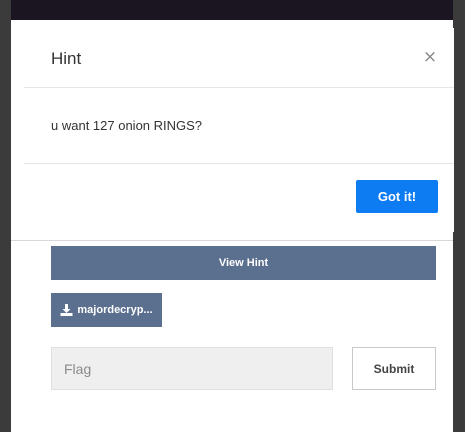 The height and width of the screenshot is (432, 465). I want to click on got-it-button: Got it!, so click(397, 196).